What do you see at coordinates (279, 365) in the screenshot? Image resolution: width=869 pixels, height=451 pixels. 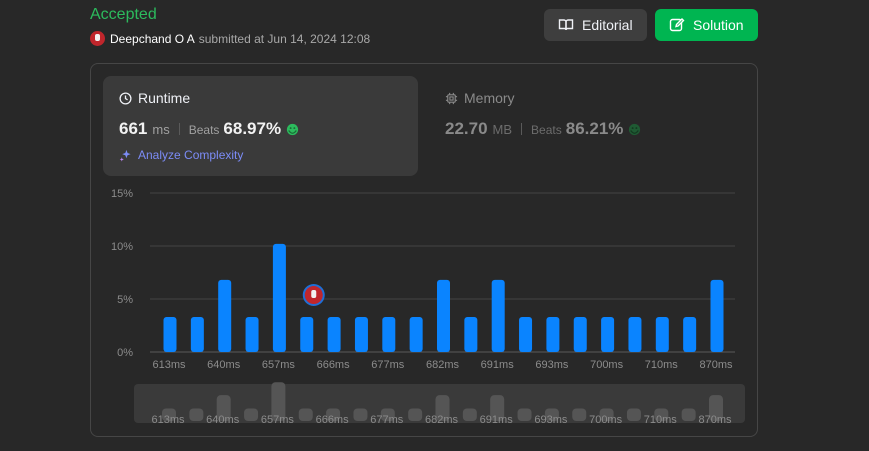 I see `x-tick-label: 657ms` at bounding box center [279, 365].